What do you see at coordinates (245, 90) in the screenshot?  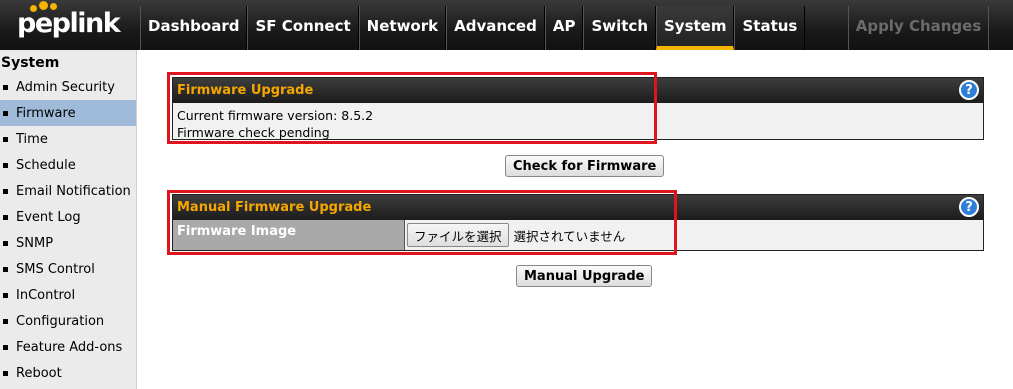 I see `firmware-upgrade-title: Firmware Upgrade` at bounding box center [245, 90].